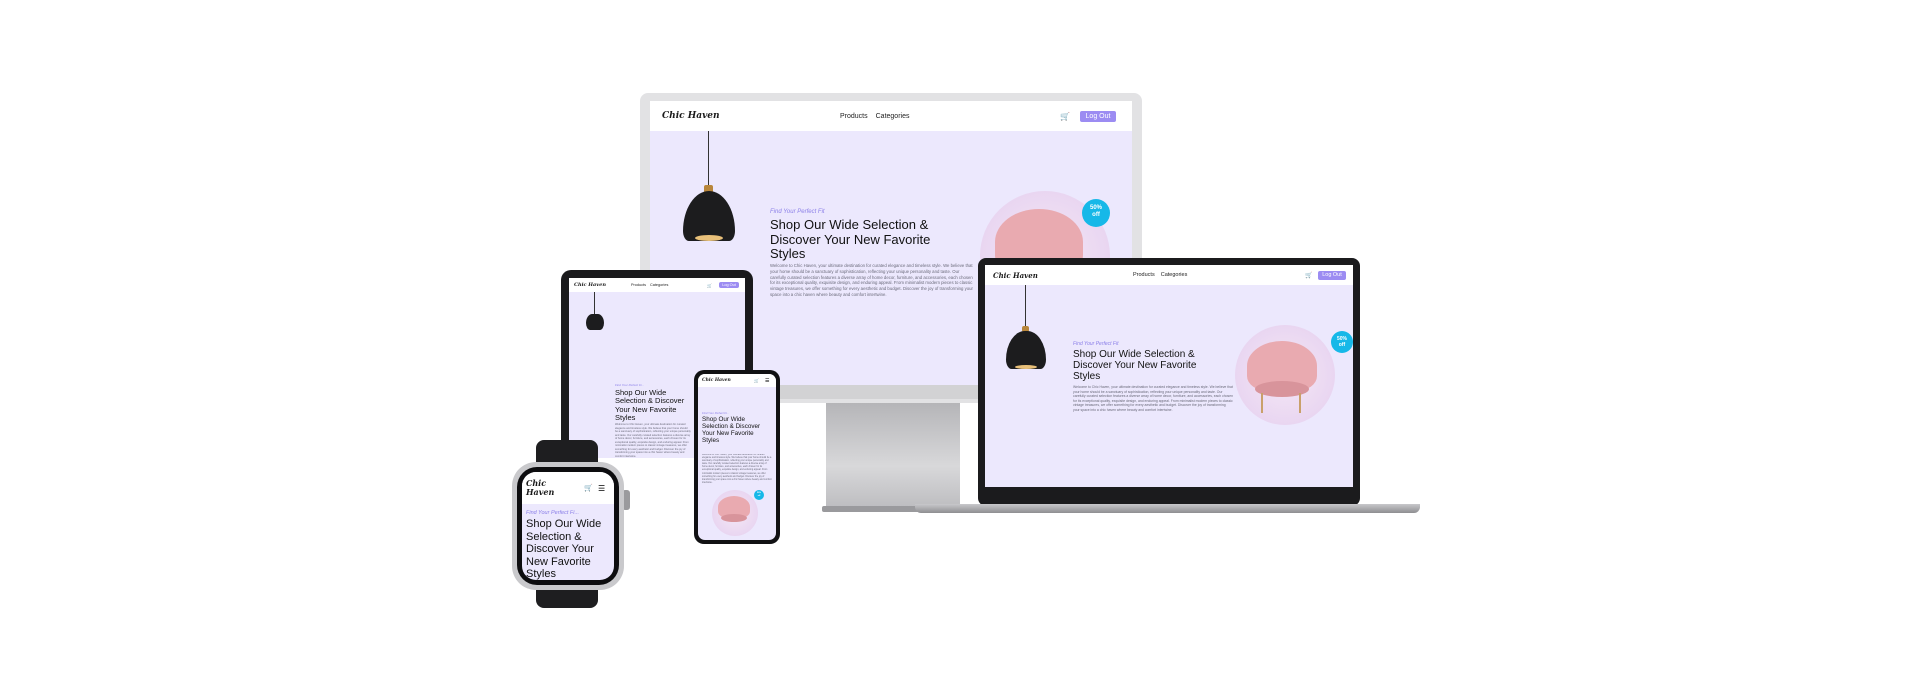 This screenshot has width=1920, height=677. What do you see at coordinates (797, 212) in the screenshot?
I see `desktop-eyebrow: Find Your Perfect Fit` at bounding box center [797, 212].